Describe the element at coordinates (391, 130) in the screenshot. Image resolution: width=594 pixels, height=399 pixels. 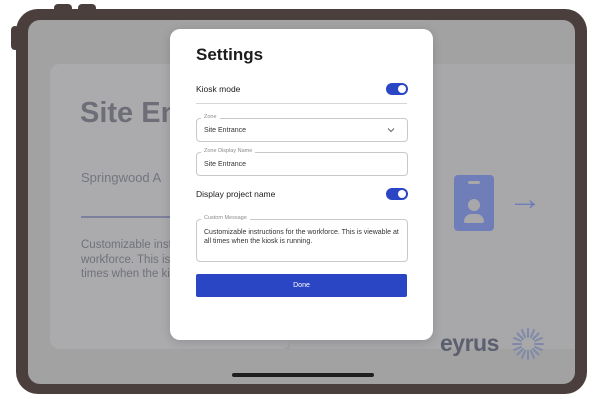
I see `chevron-down-icon` at that location.